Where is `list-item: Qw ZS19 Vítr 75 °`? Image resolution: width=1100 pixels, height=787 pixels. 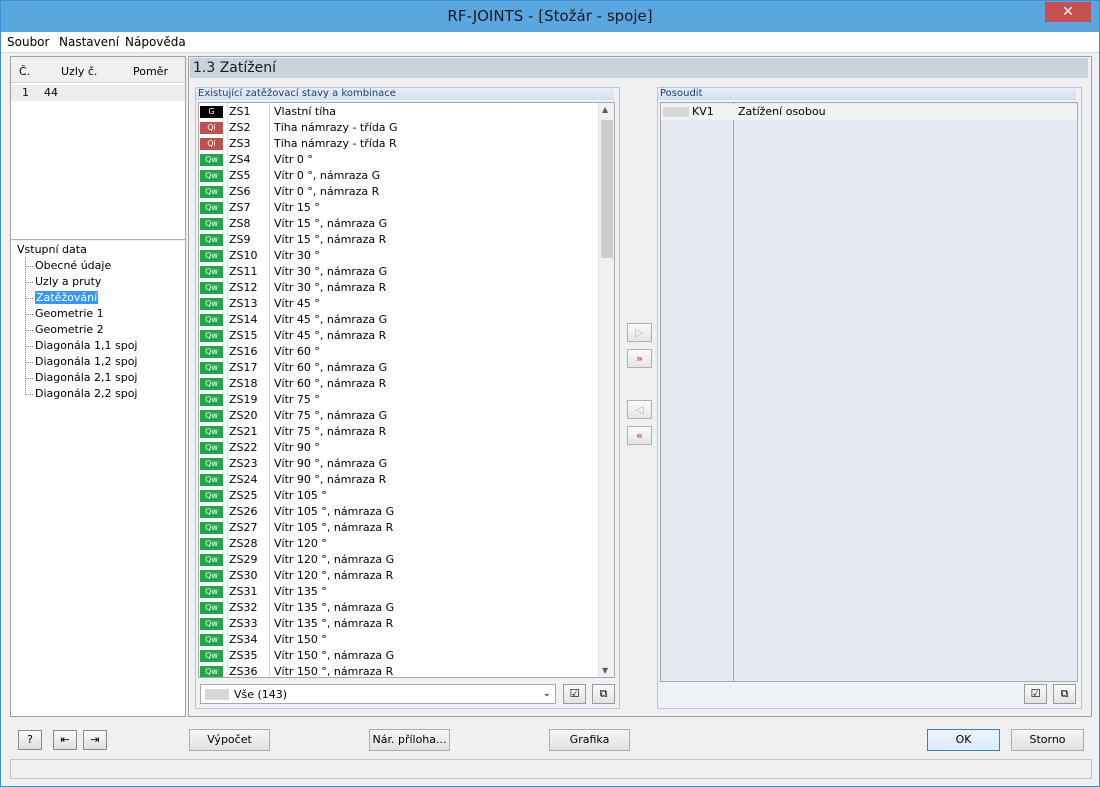
list-item: Qw ZS19 Vítr 75 ° is located at coordinates (399, 400).